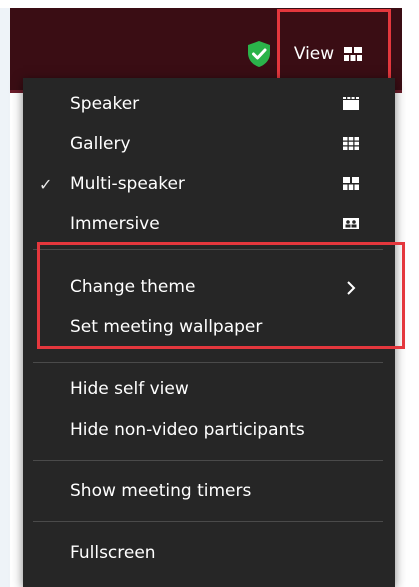 The width and height of the screenshot is (419, 587). I want to click on menu-item-multi-speaker: ✓ Multi-speaker, so click(209, 184).